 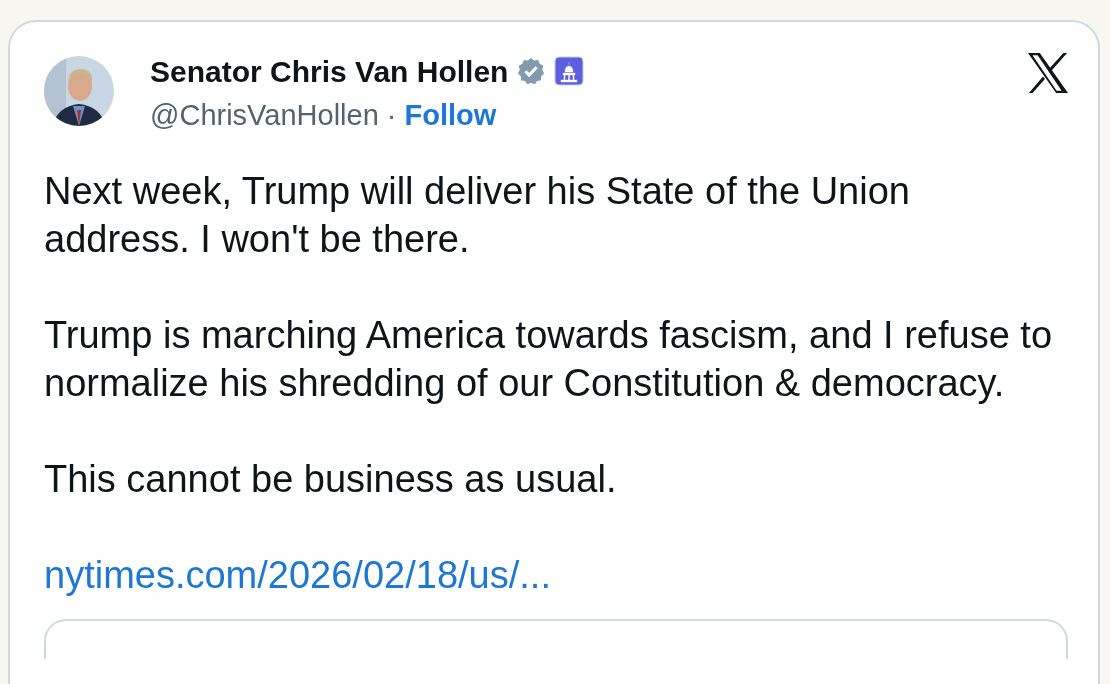 I want to click on tweet-paragraph: This cannot be business as usual., so click(x=331, y=479).